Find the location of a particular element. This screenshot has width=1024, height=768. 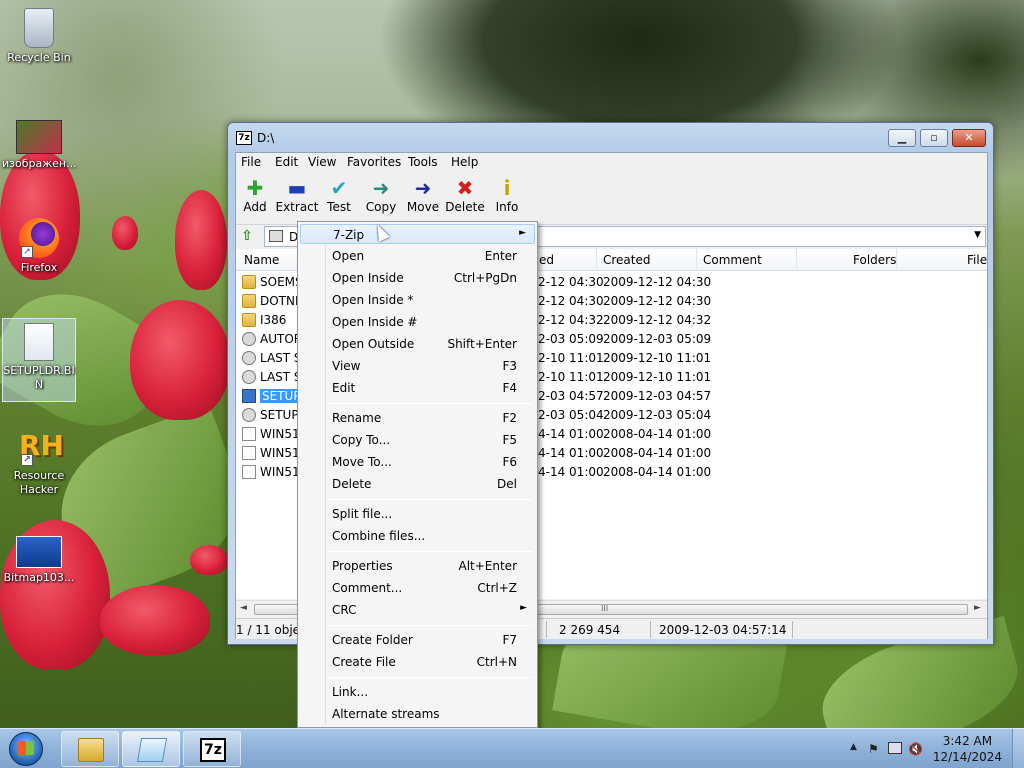

desktop-icon-setupldr: SETUPLDR.BIN is located at coordinates (39, 360).